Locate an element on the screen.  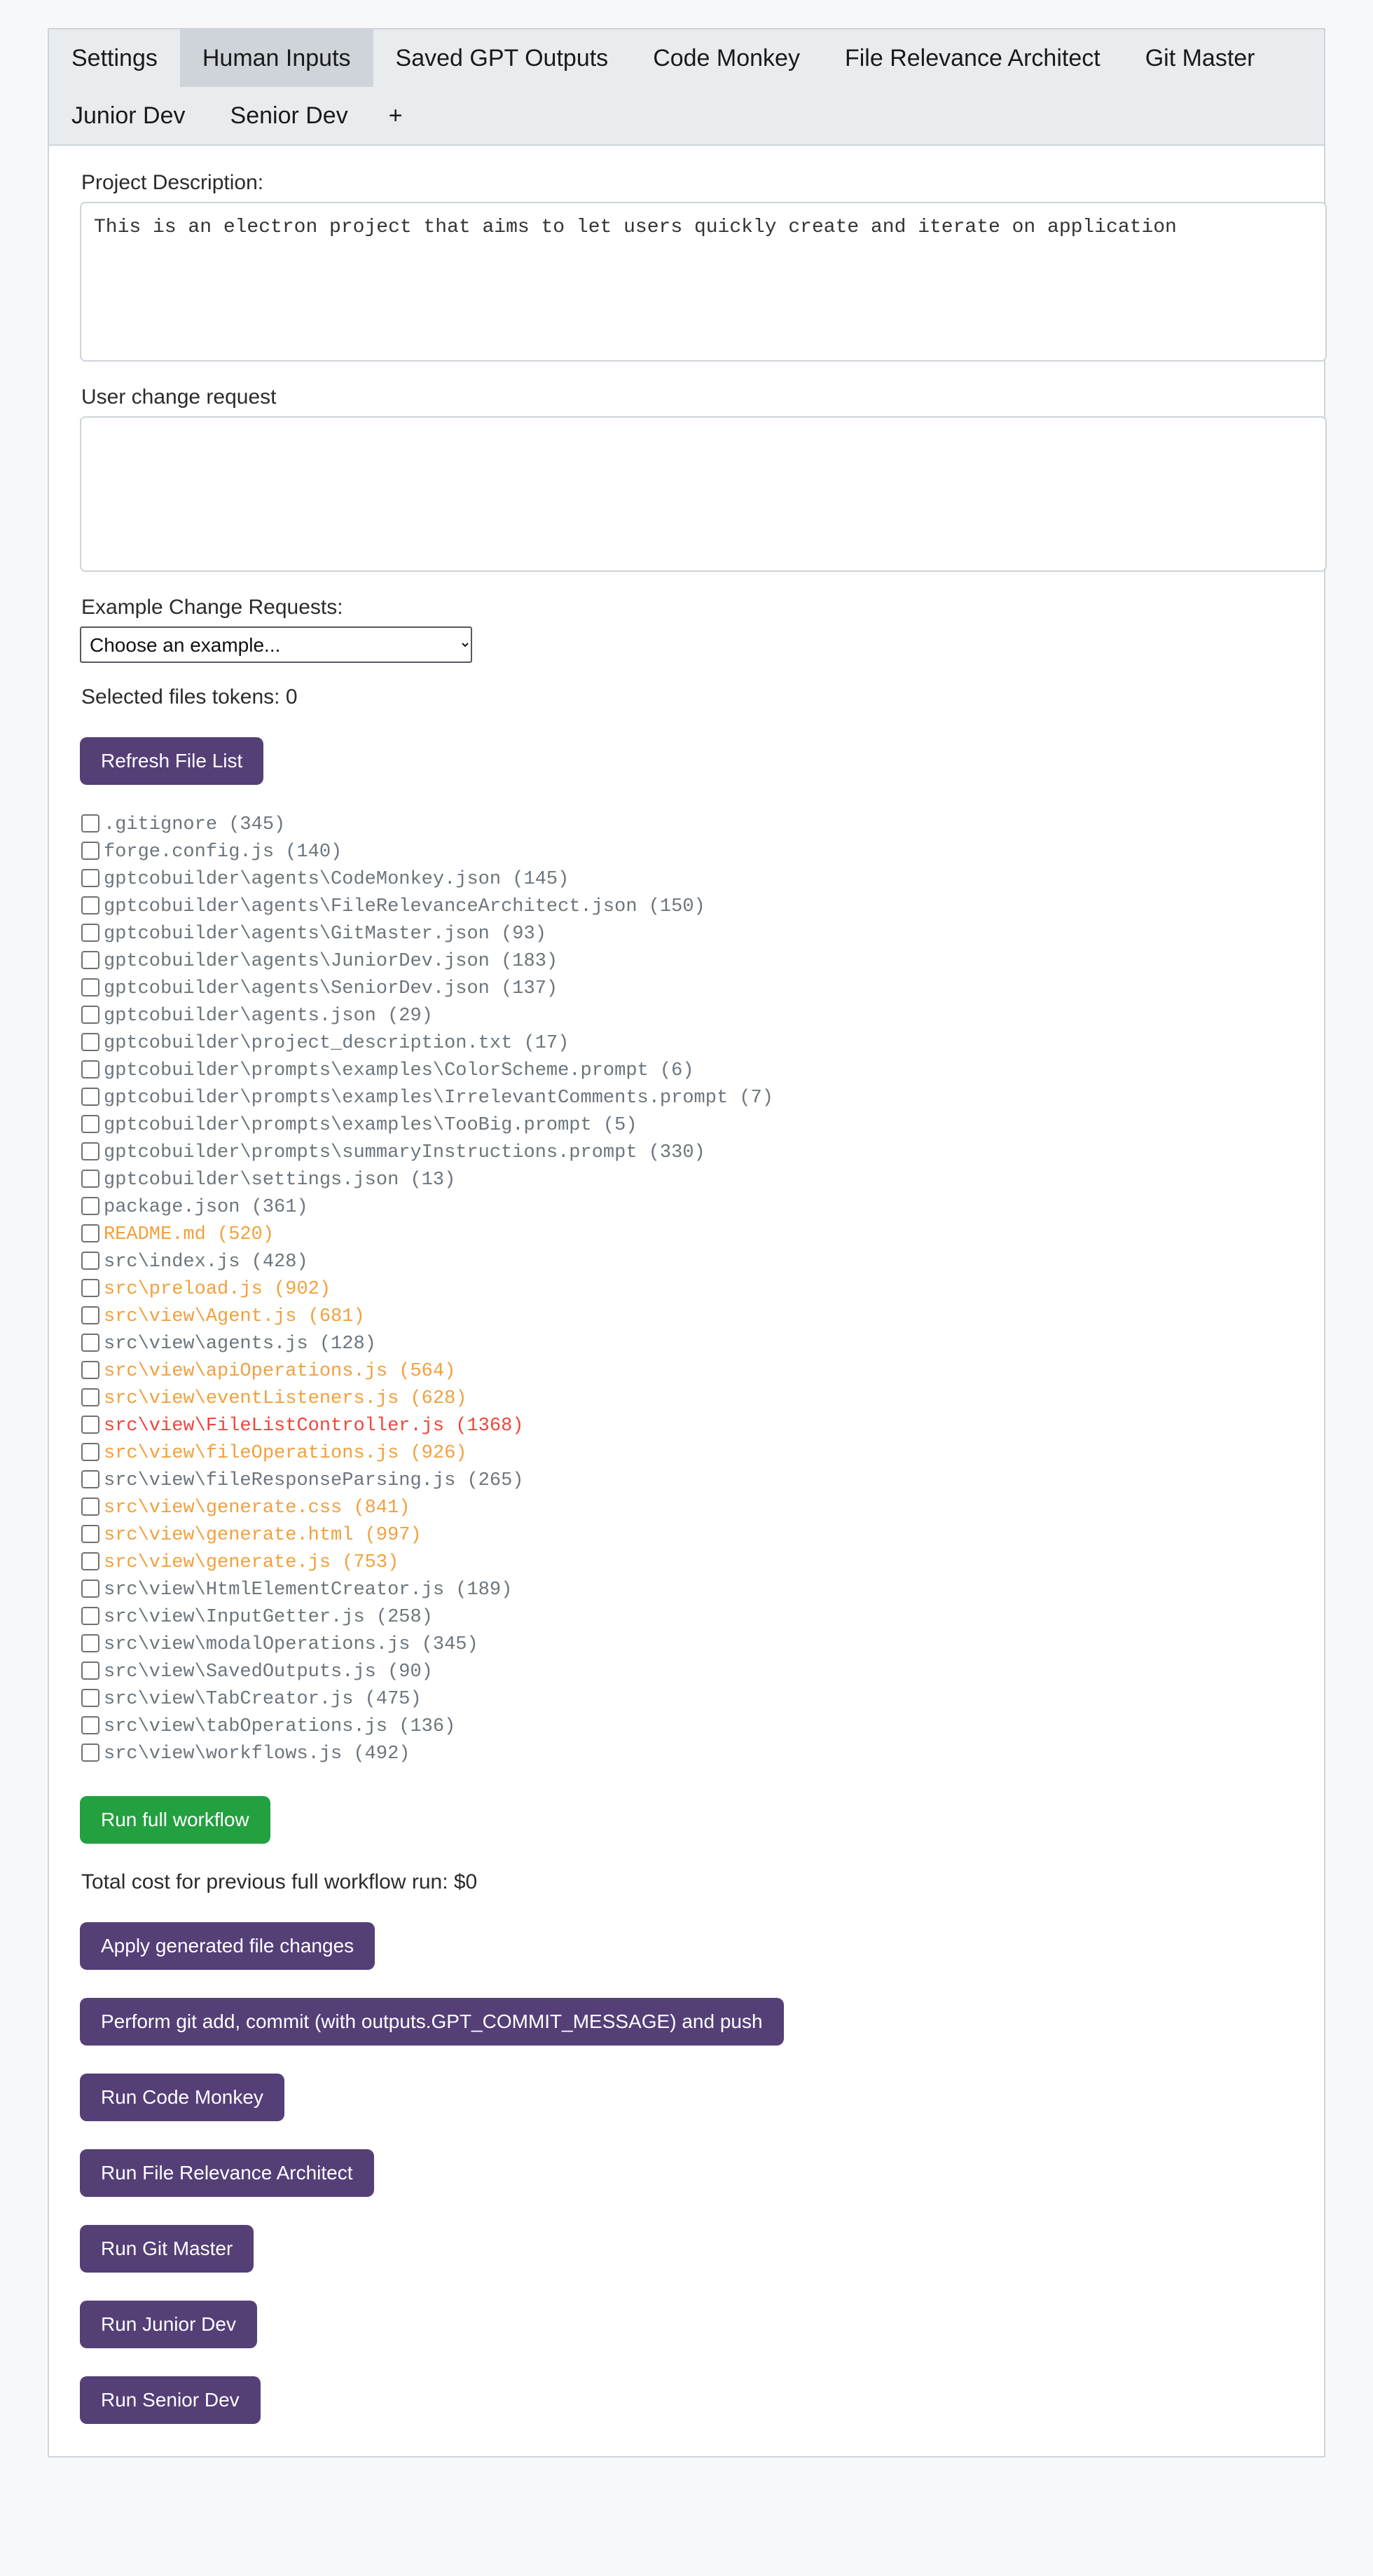
file-list-item: src\view\eventListeners.js (628) is located at coordinates (686, 1399).